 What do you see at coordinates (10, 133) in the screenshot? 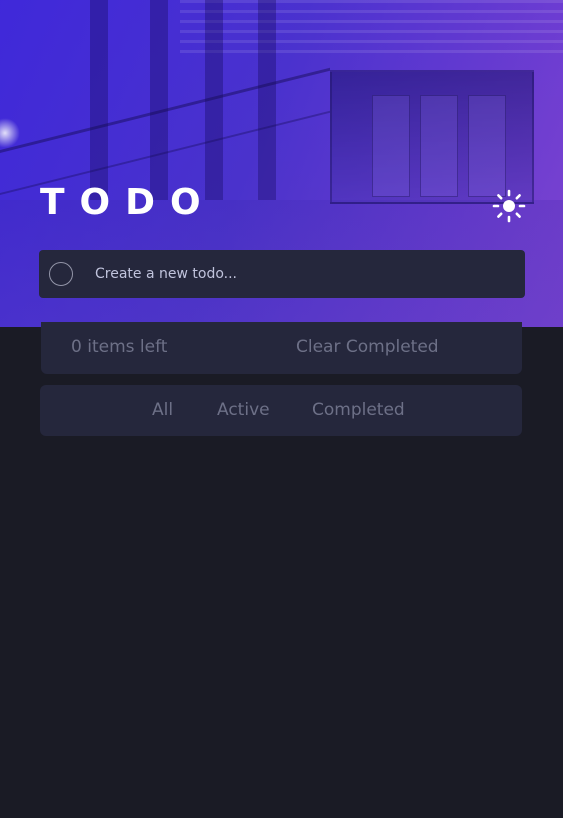
I see `hero-light-glow` at bounding box center [10, 133].